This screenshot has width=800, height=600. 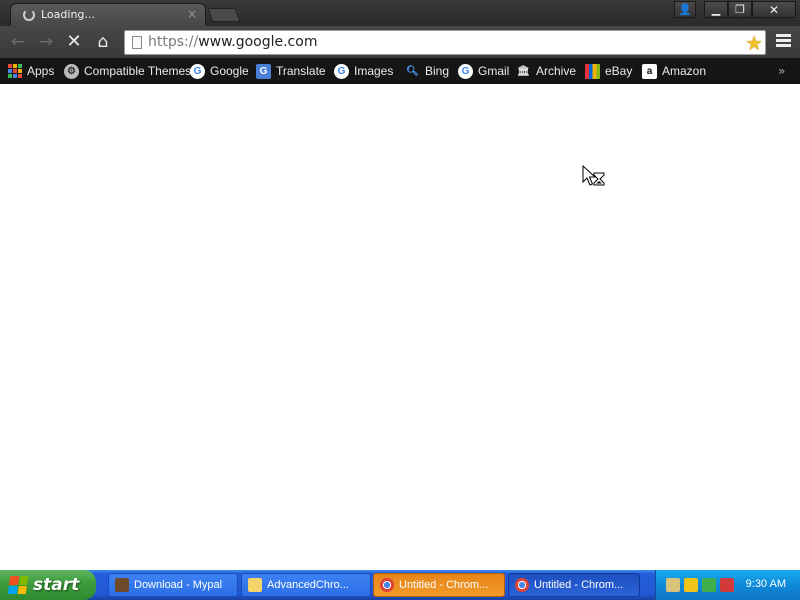 I want to click on network-tray-icon, so click(x=673, y=585).